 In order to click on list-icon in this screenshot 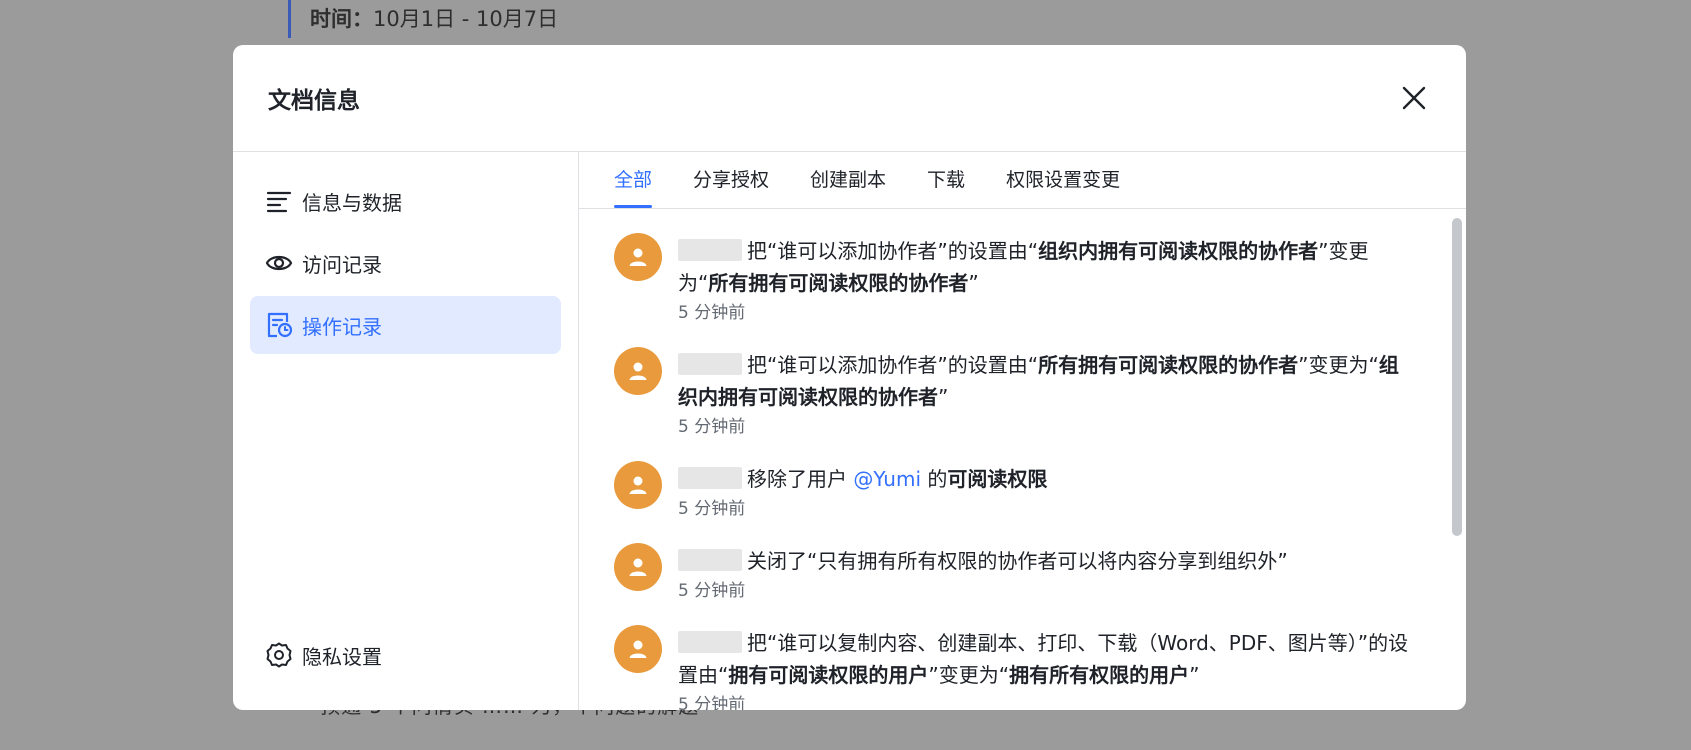, I will do `click(279, 201)`.